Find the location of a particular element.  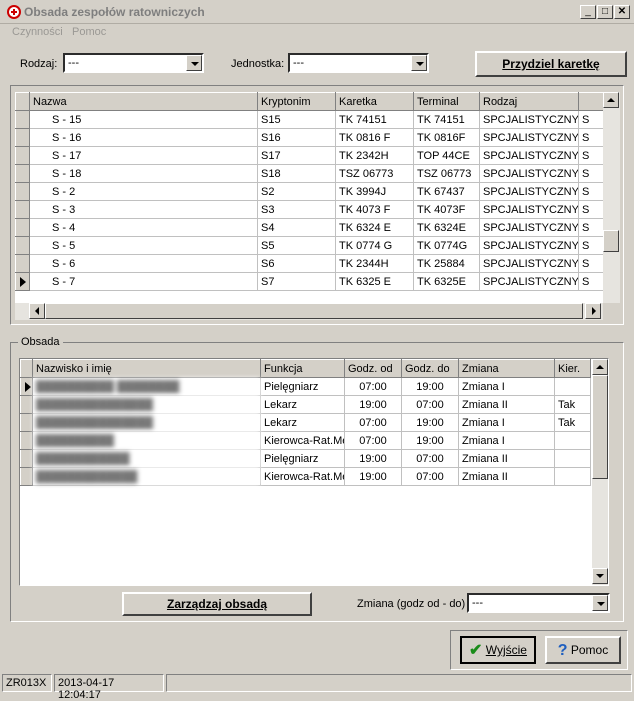

teams-vscroll-thumb is located at coordinates (611, 241).